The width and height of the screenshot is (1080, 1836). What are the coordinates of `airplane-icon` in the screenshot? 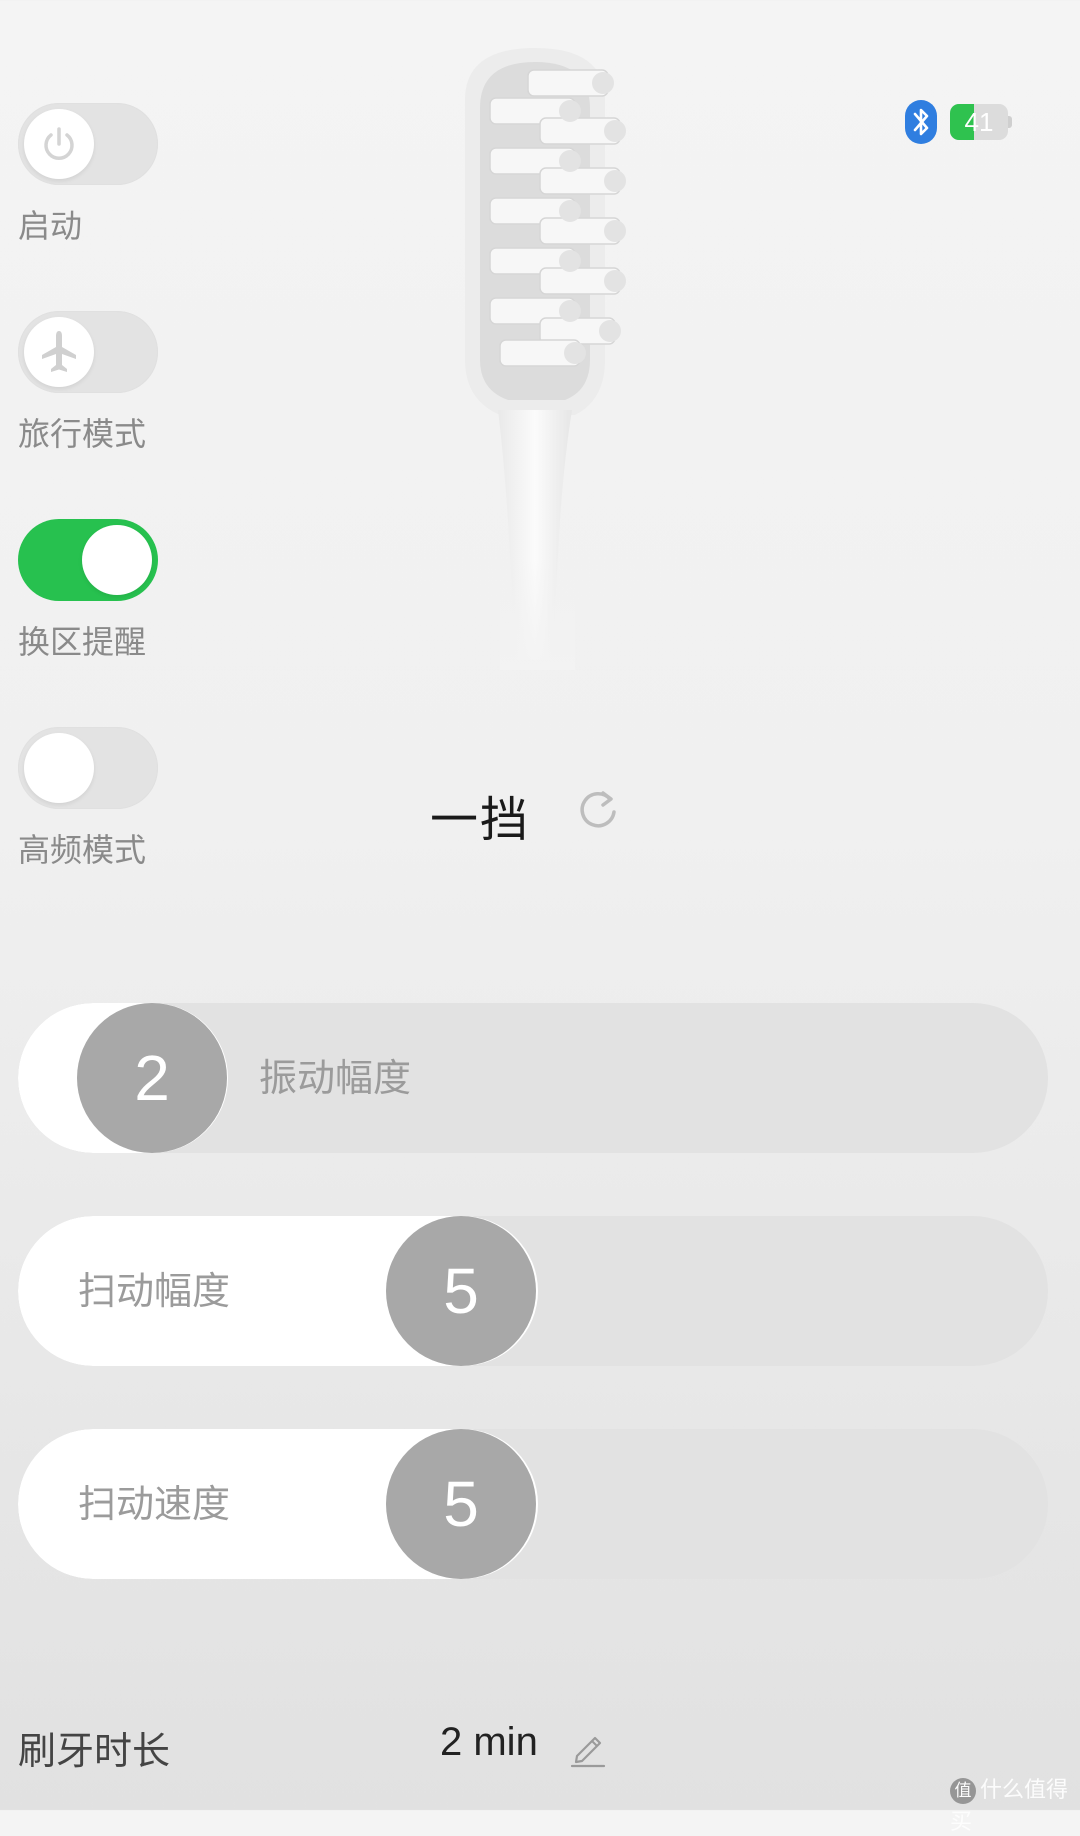 It's located at (59, 351).